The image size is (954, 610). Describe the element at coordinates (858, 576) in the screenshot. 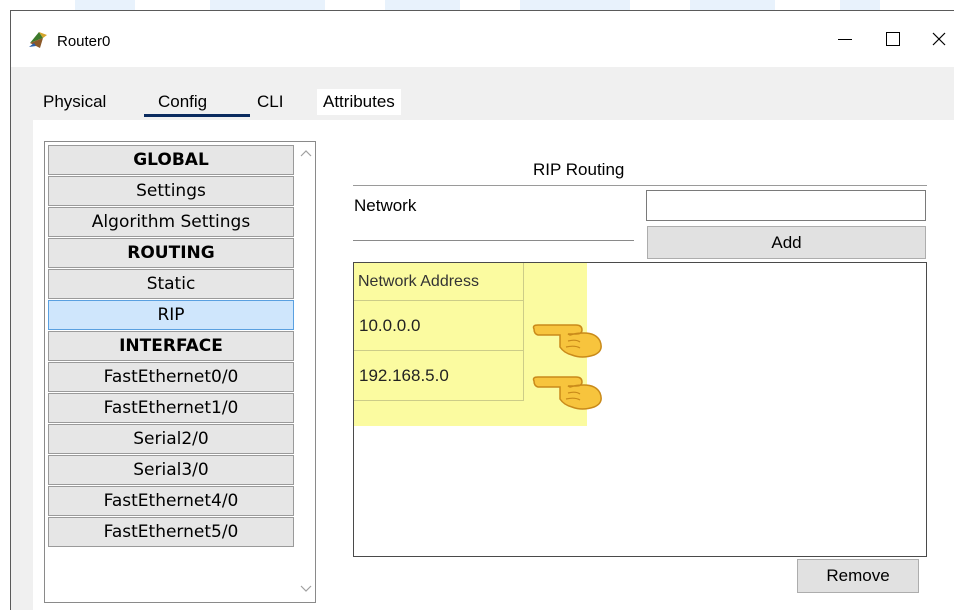

I see `remove-button: Remove` at that location.